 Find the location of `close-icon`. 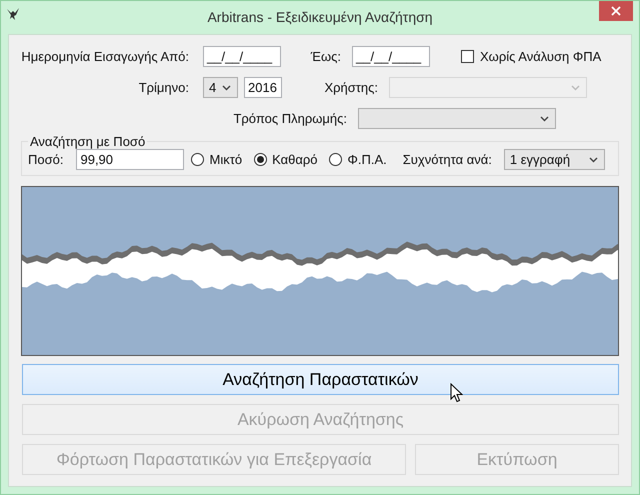

close-icon is located at coordinates (616, 11).